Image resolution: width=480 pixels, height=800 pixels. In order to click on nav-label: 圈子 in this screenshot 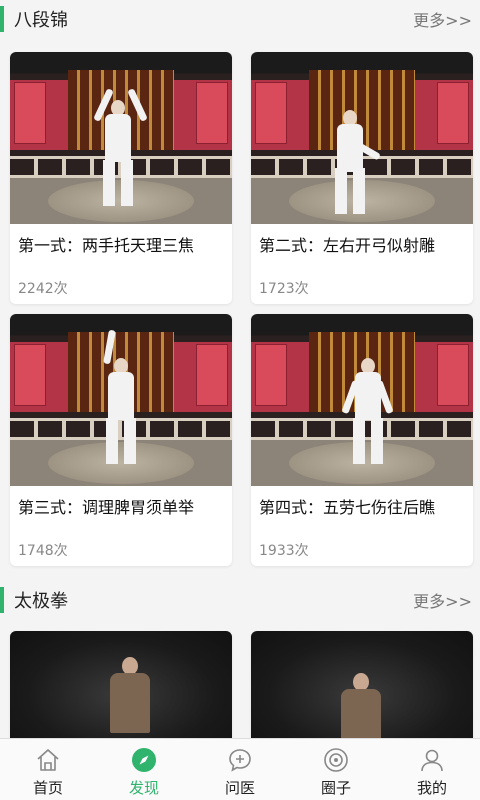, I will do `click(335, 788)`.